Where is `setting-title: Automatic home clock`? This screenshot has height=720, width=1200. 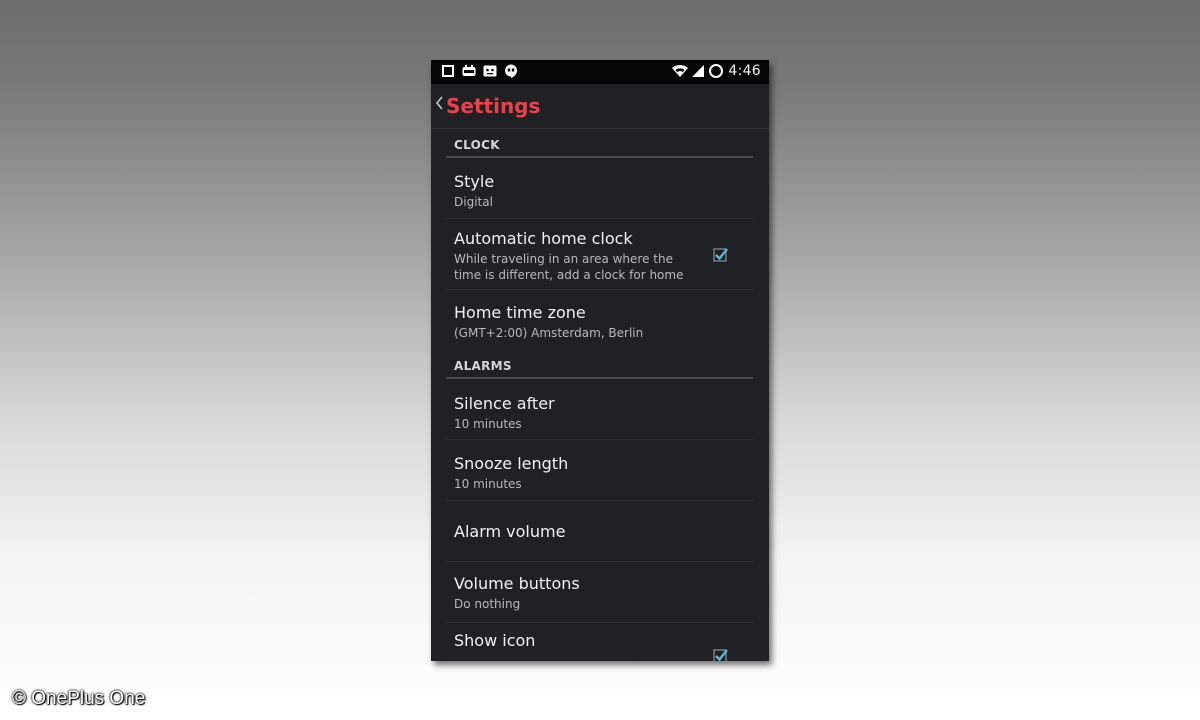 setting-title: Automatic home clock is located at coordinates (543, 238).